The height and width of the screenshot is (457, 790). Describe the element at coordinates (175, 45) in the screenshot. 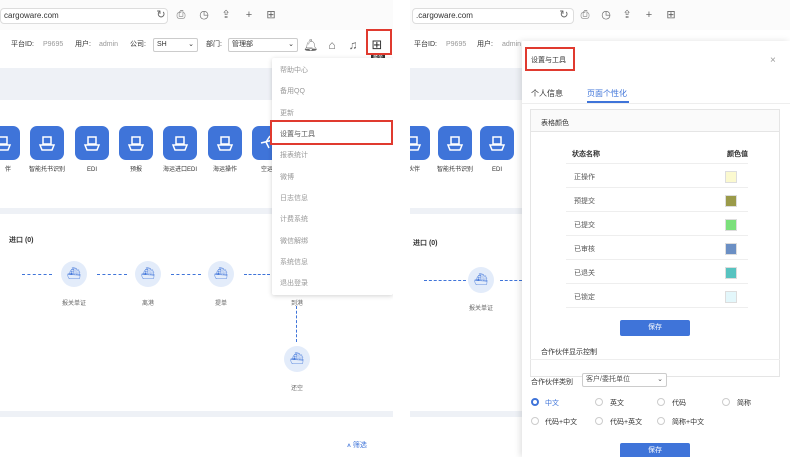

I see `company-select: SH ⌄` at that location.